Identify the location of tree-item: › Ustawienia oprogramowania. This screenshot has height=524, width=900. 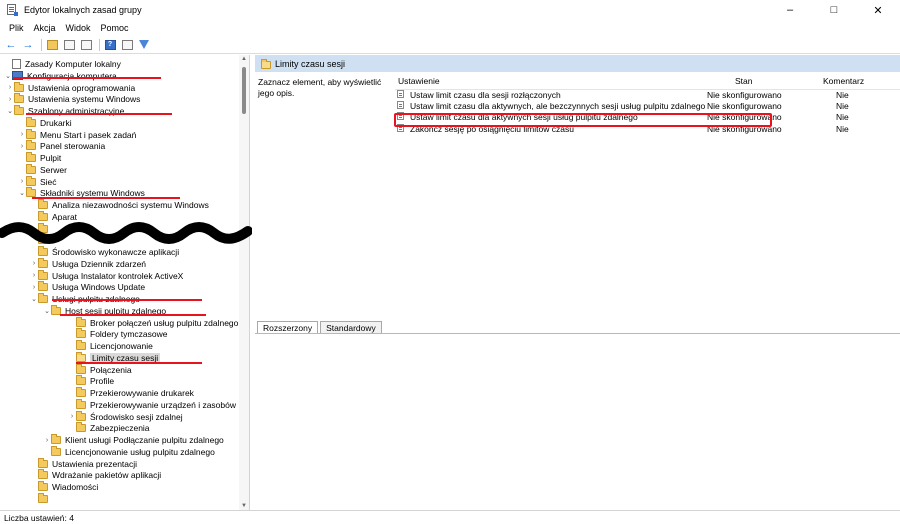
(70, 87).